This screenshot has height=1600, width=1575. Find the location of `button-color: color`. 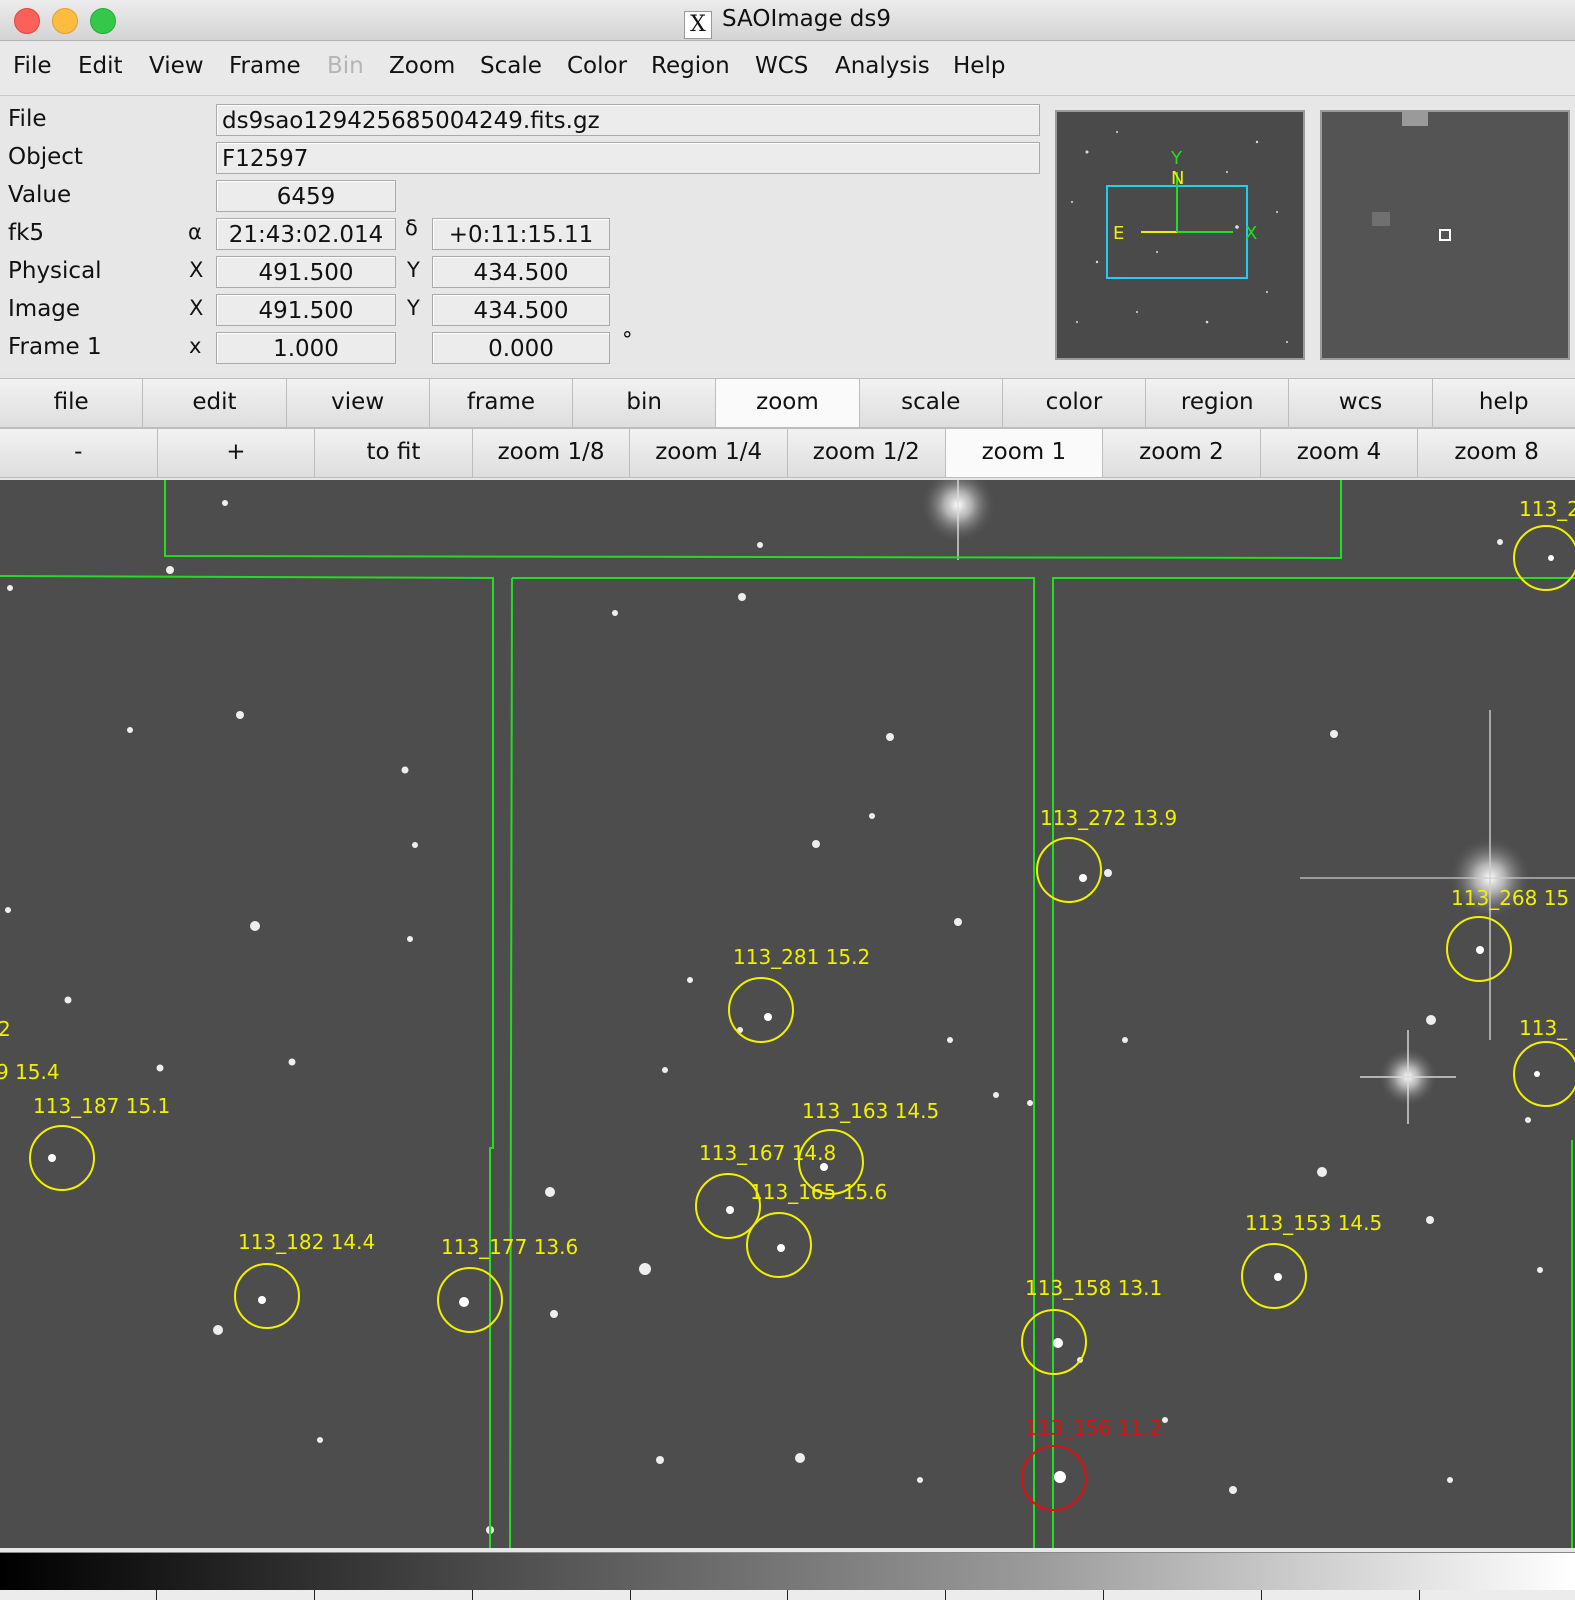

button-color: color is located at coordinates (1074, 403).